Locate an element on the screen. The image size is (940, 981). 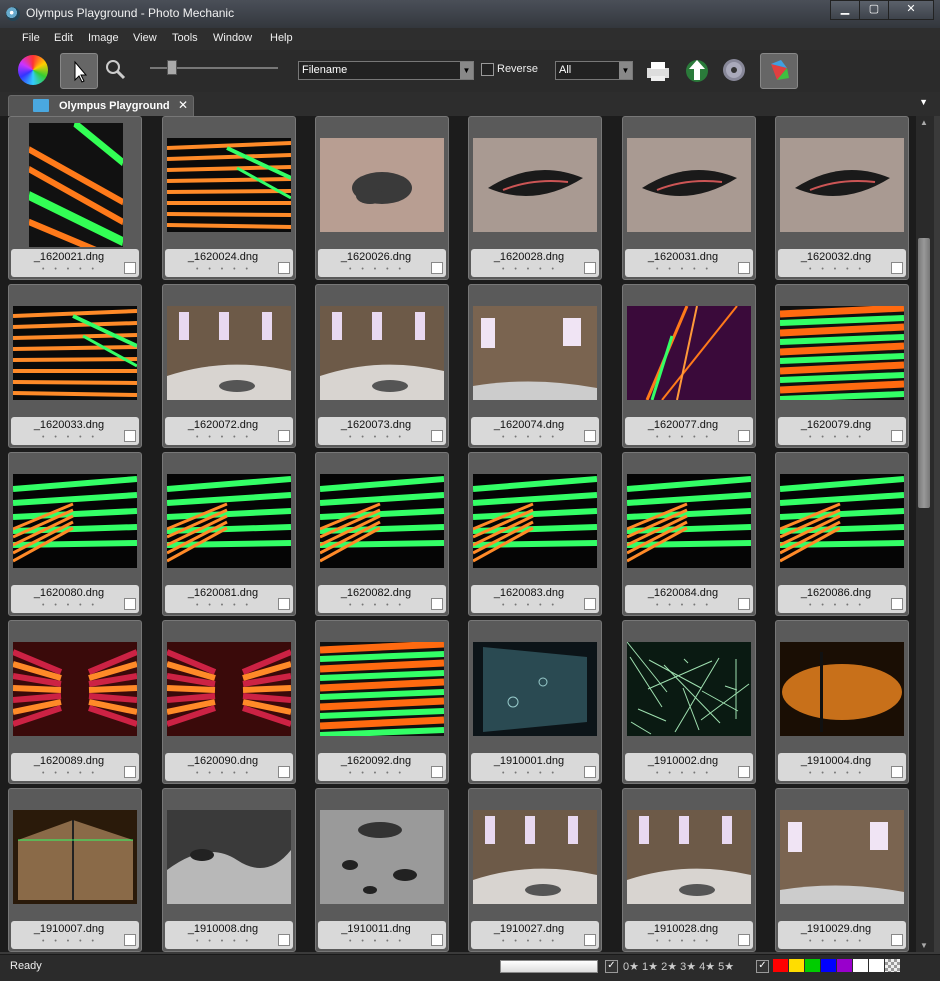
thumbnail-cell: _1620090.dng • • • • • is located at coordinates (229, 702).